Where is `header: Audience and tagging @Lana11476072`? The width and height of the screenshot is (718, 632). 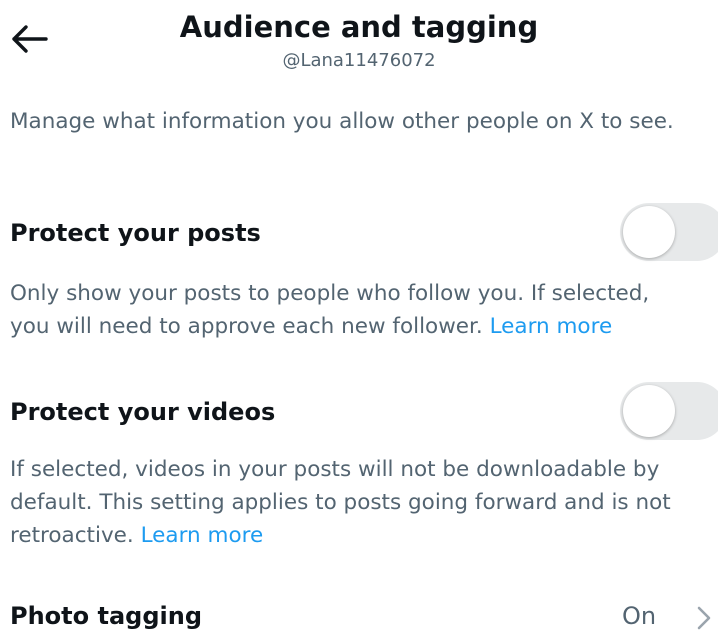 header: Audience and tagging @Lana11476072 is located at coordinates (359, 45).